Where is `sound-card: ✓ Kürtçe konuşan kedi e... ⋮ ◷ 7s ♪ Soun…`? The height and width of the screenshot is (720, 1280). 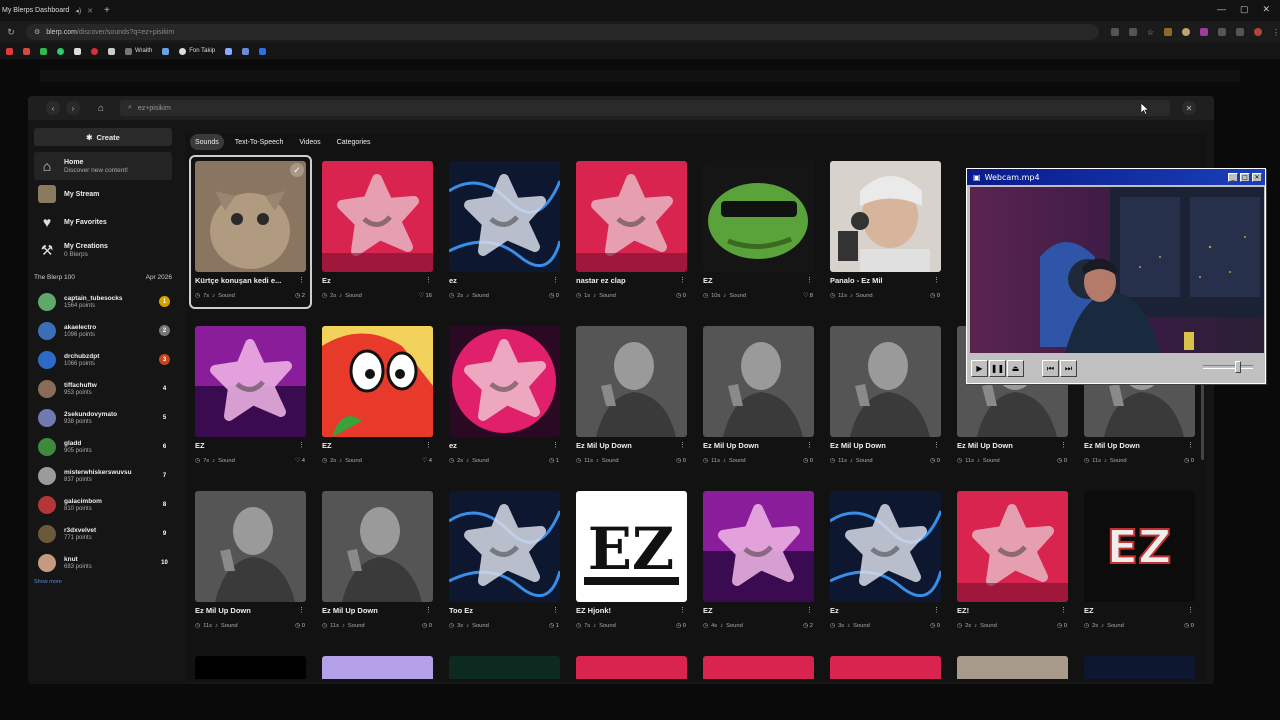 sound-card: ✓ Kürtçe konuşan kedi e... ⋮ ◷ 7s ♪ Soun… is located at coordinates (250, 232).